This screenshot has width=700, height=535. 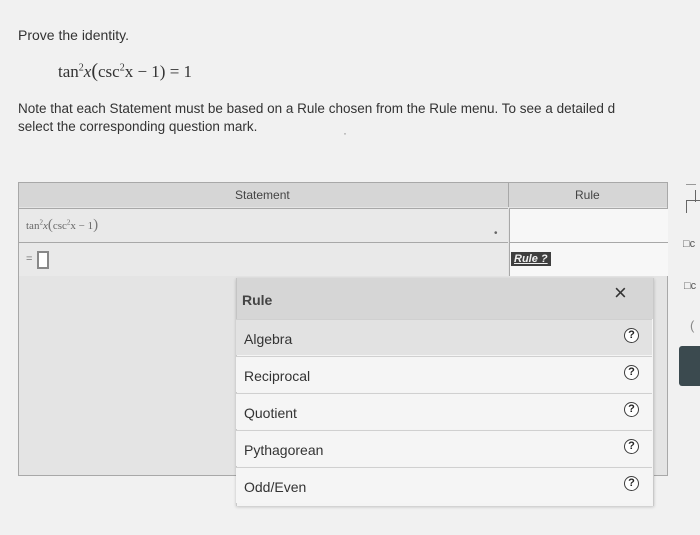 I want to click on rule-option-label: Algebra, so click(x=268, y=339).